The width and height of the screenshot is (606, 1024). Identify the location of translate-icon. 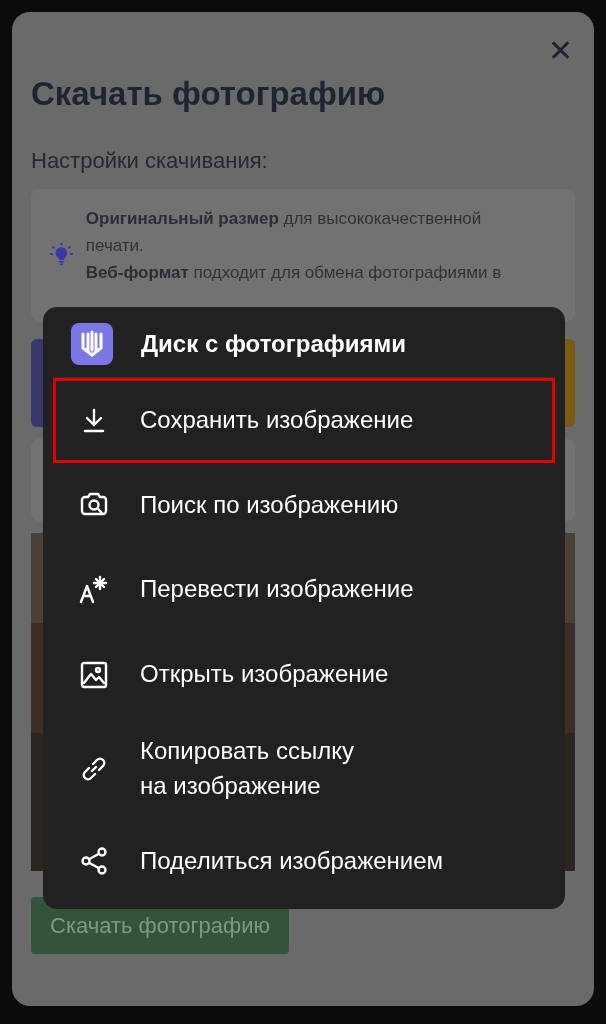
(94, 589).